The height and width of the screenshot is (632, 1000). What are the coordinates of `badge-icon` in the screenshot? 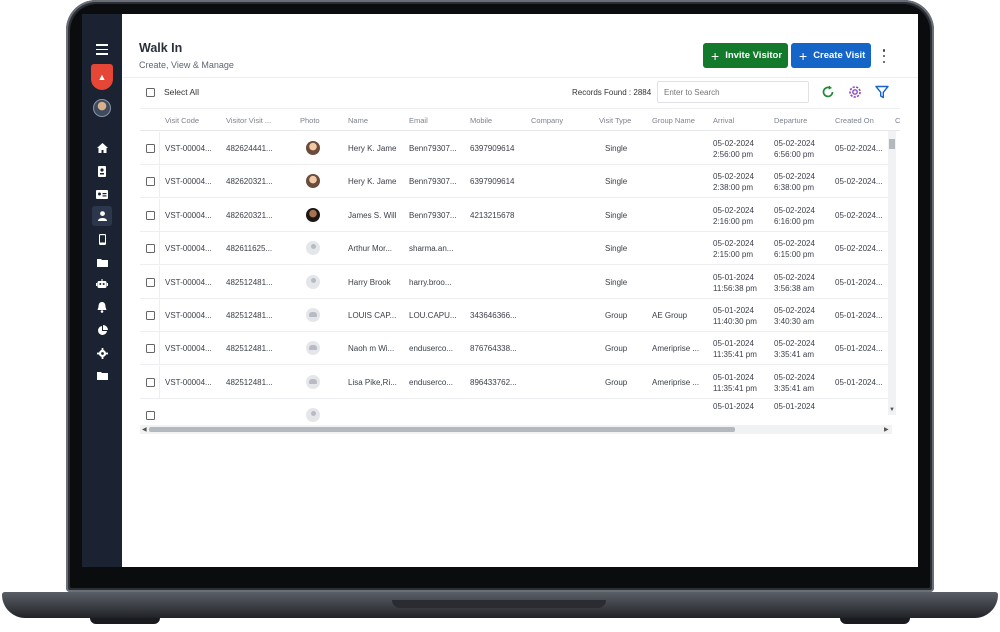 It's located at (102, 171).